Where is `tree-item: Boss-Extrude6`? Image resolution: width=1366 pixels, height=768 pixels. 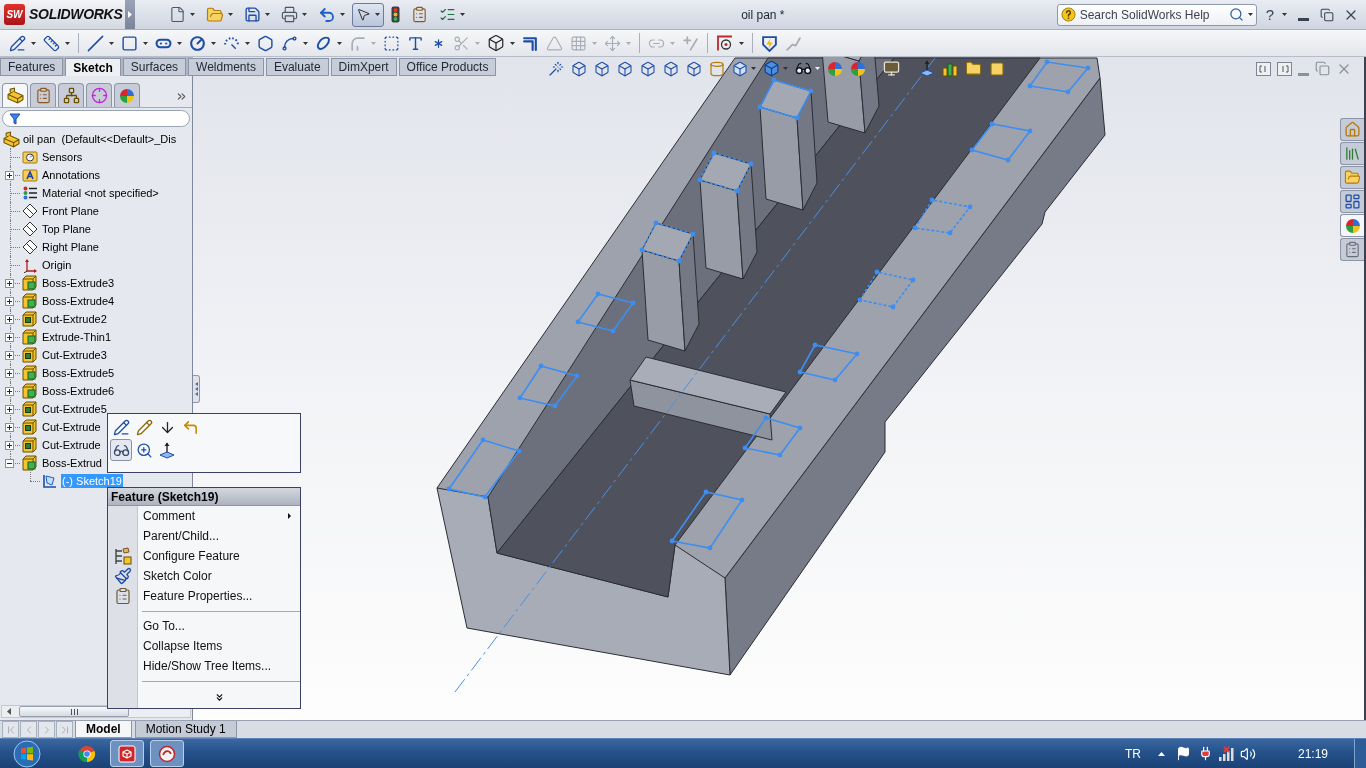
tree-item: Boss-Extrude6 is located at coordinates (78, 391).